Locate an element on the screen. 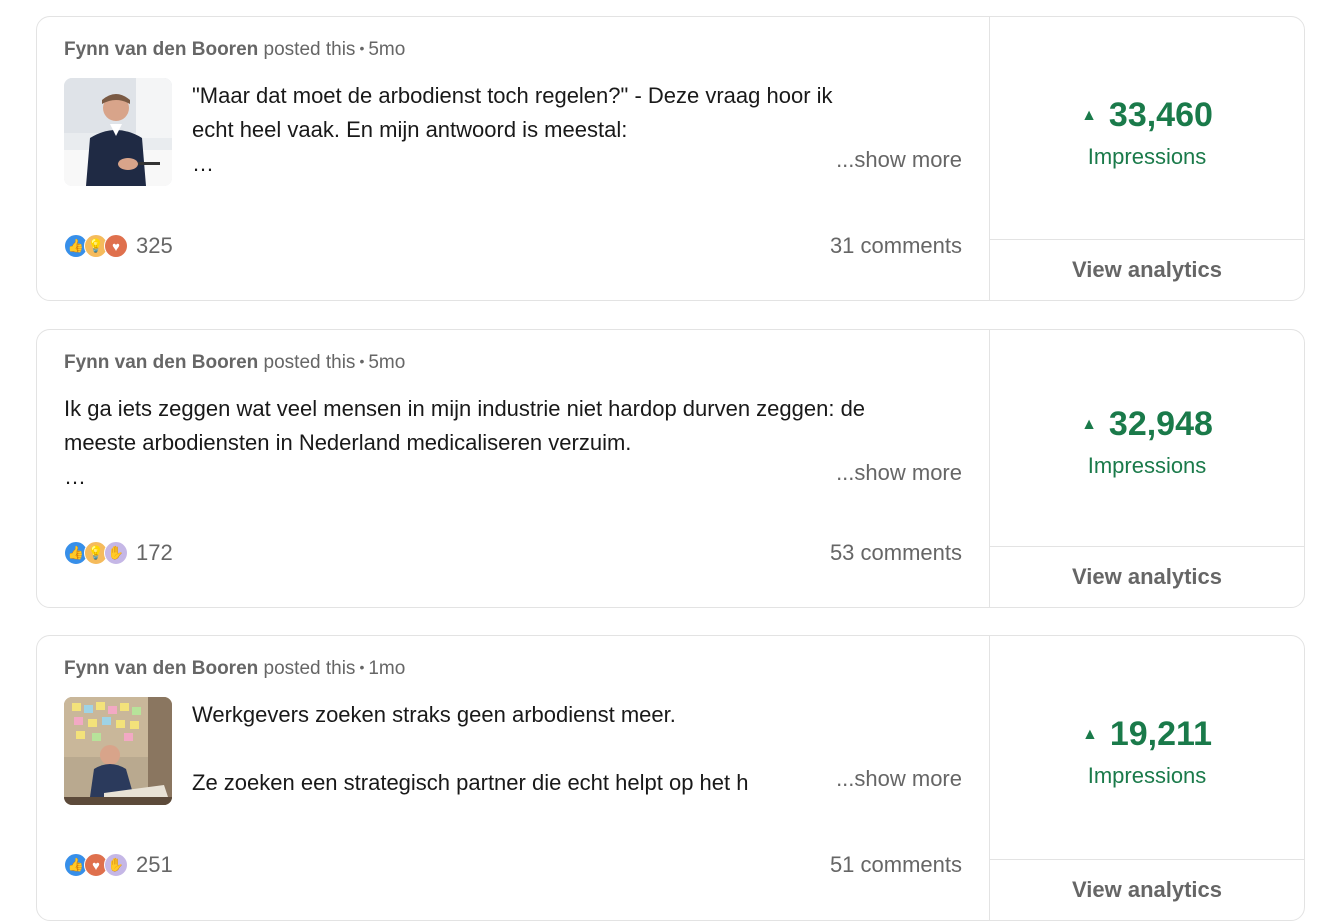 The image size is (1336, 924). reaction-icons: 👍 ♥ ✋ is located at coordinates (96, 865).